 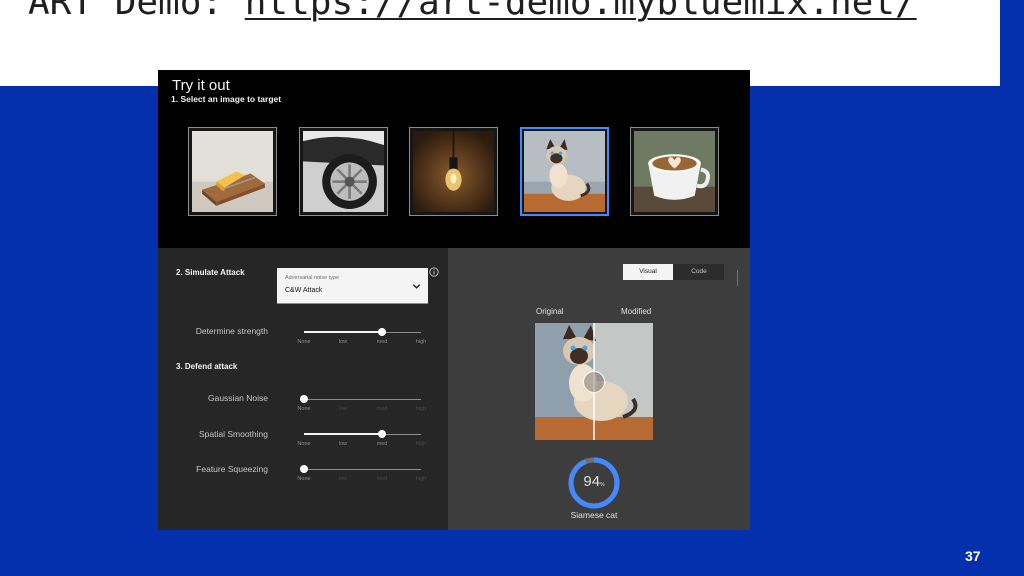 What do you see at coordinates (232, 469) in the screenshot?
I see `feature-squeezing-label: Feature Squeezing` at bounding box center [232, 469].